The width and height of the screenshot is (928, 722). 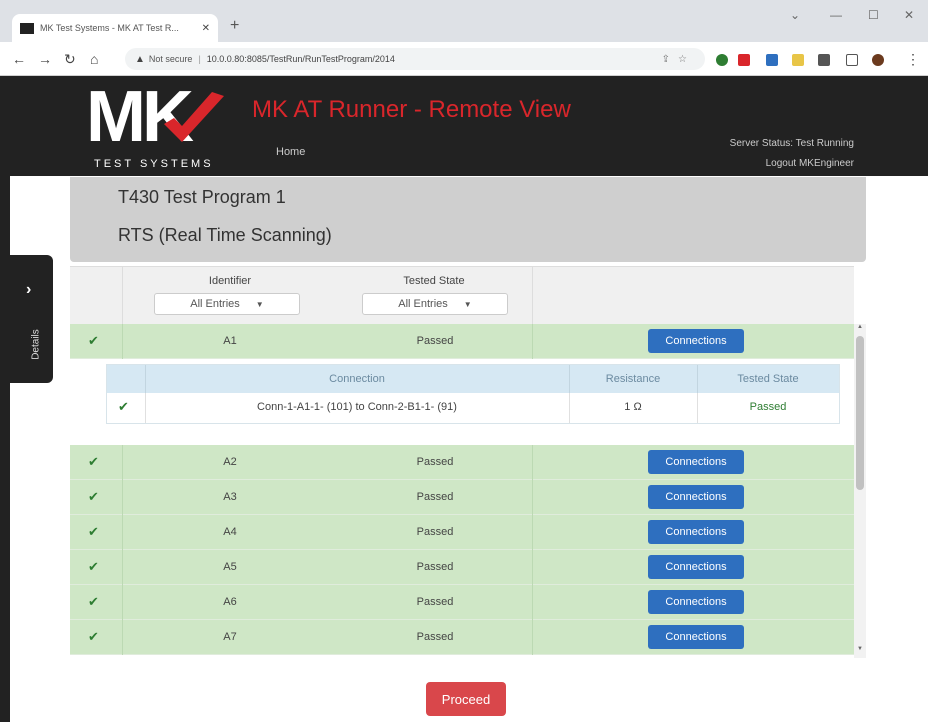 What do you see at coordinates (462, 532) in the screenshot?
I see `table-row: ✔ A4 Passed Connections` at bounding box center [462, 532].